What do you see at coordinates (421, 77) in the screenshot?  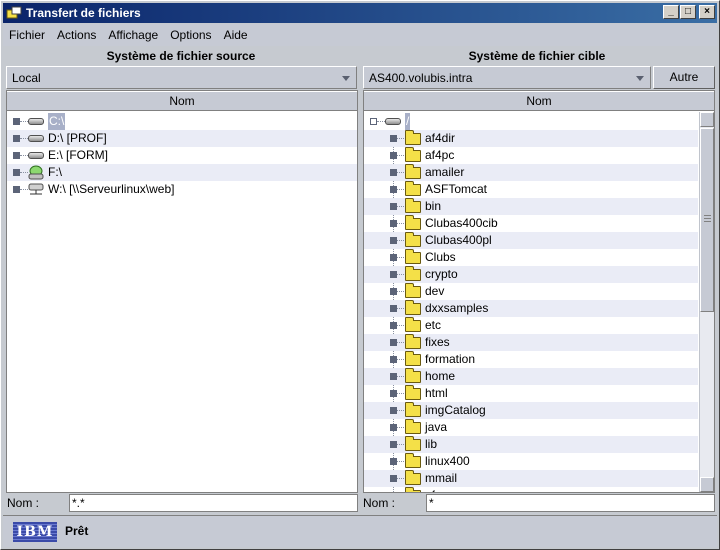 I see `target-system-value: AS400.volubis.intra` at bounding box center [421, 77].